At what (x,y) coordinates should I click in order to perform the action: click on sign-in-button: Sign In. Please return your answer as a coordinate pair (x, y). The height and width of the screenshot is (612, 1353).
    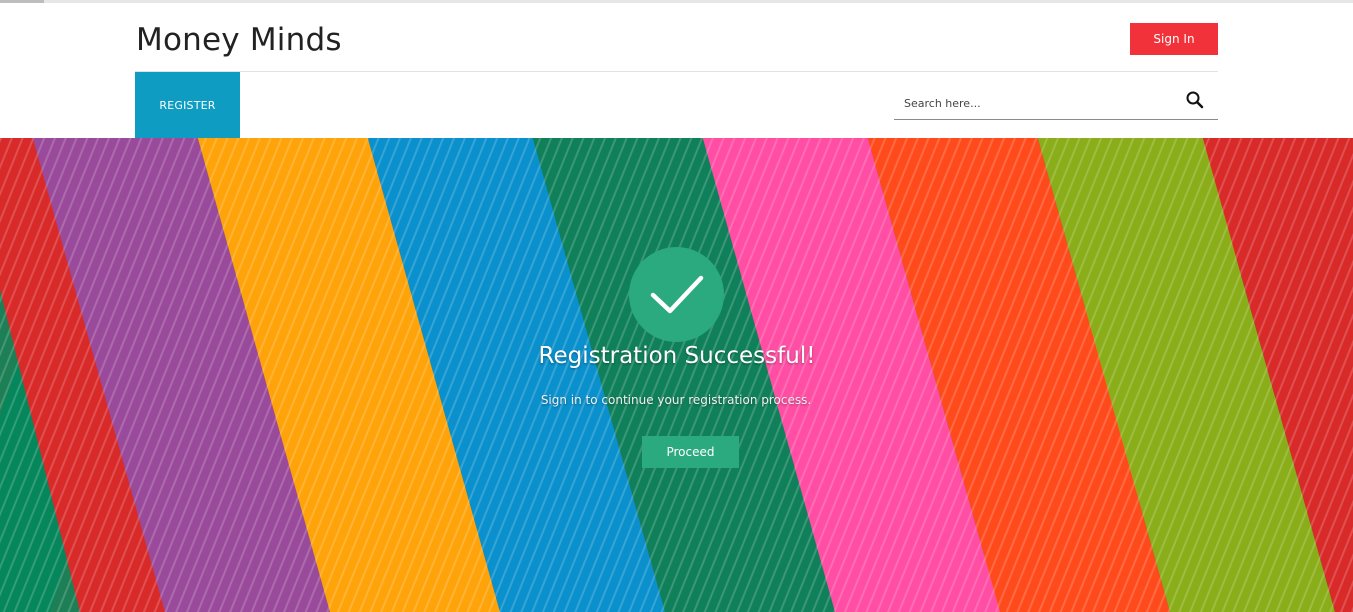
    Looking at the image, I should click on (1174, 39).